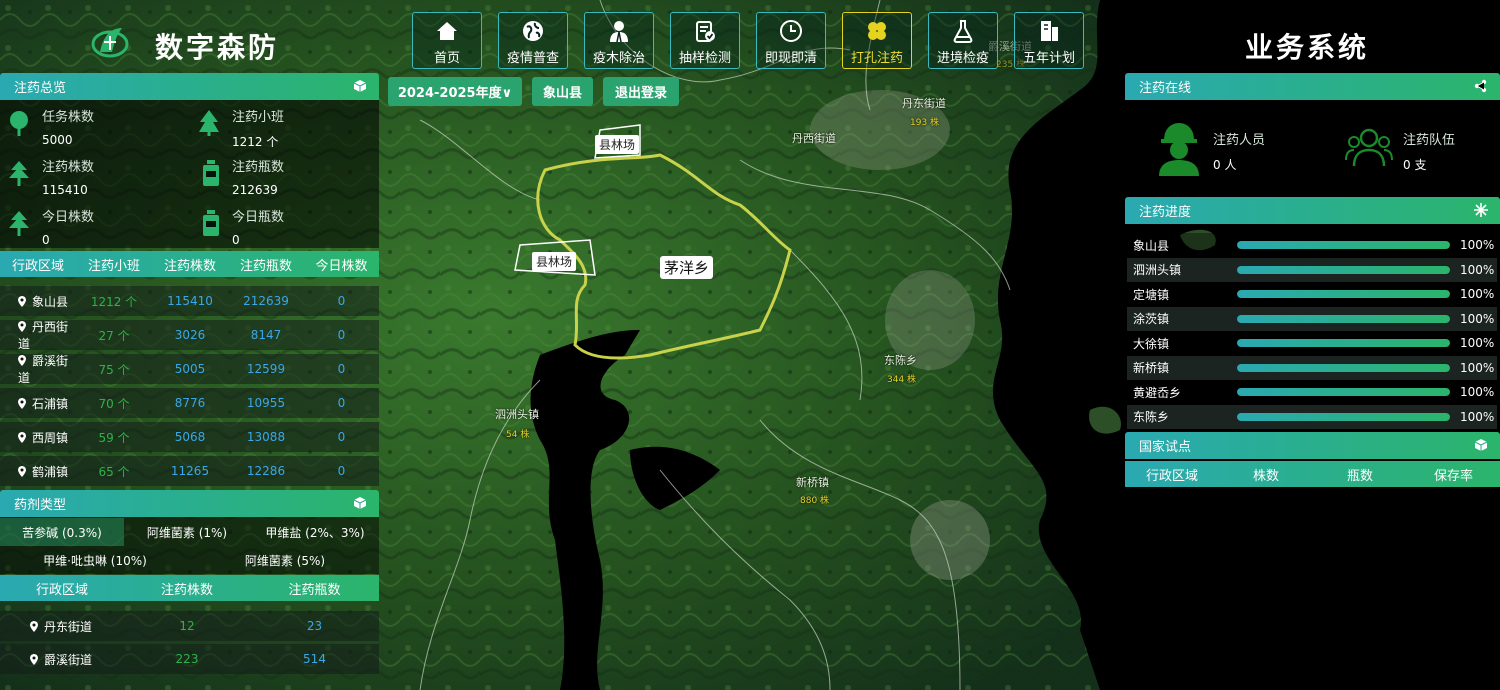  What do you see at coordinates (790, 58) in the screenshot?
I see `nav-label: 即现即清` at bounding box center [790, 58].